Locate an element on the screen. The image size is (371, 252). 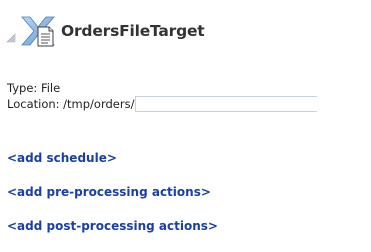
type-value: File is located at coordinates (50, 88).